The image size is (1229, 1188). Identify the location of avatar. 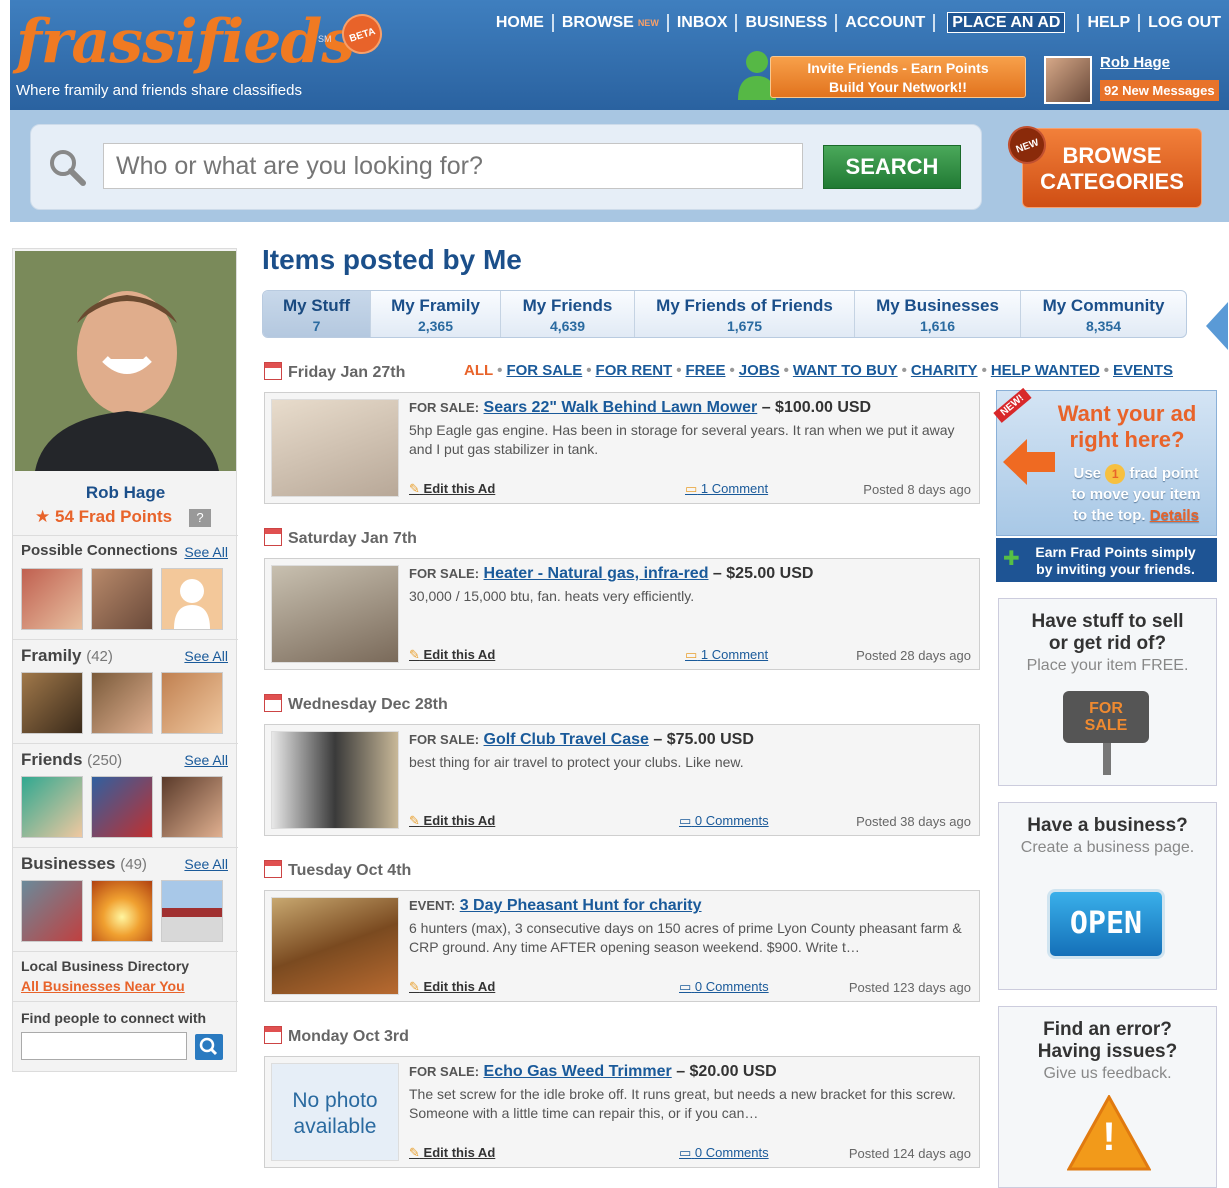
(1068, 80).